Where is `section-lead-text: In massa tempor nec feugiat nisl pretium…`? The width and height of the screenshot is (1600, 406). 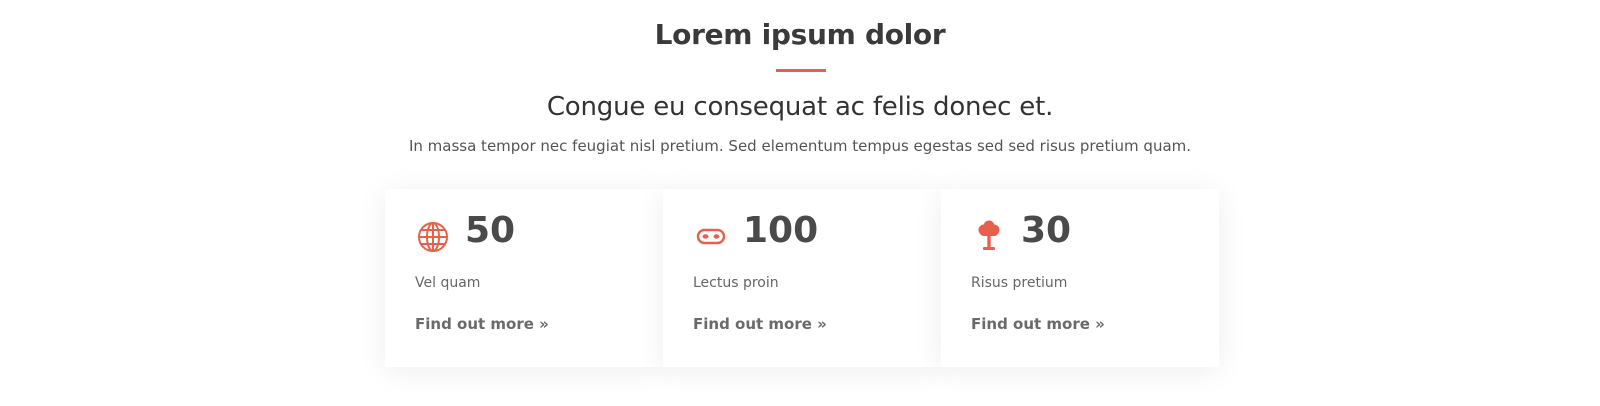
section-lead-text: In massa tempor nec feugiat nisl pretium… is located at coordinates (800, 146).